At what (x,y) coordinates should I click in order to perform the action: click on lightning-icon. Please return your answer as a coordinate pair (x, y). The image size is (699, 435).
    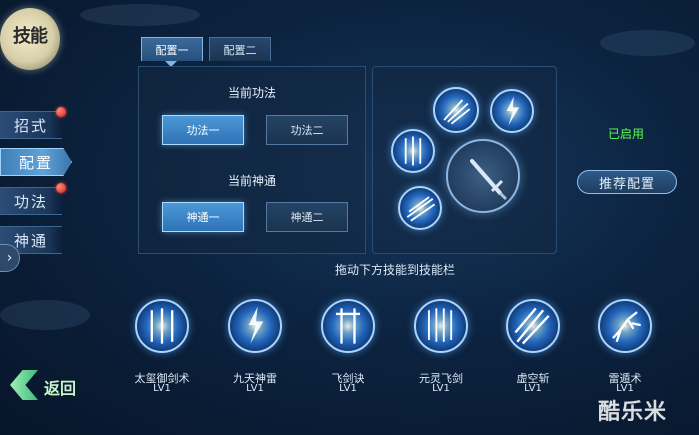
    Looking at the image, I should click on (513, 111).